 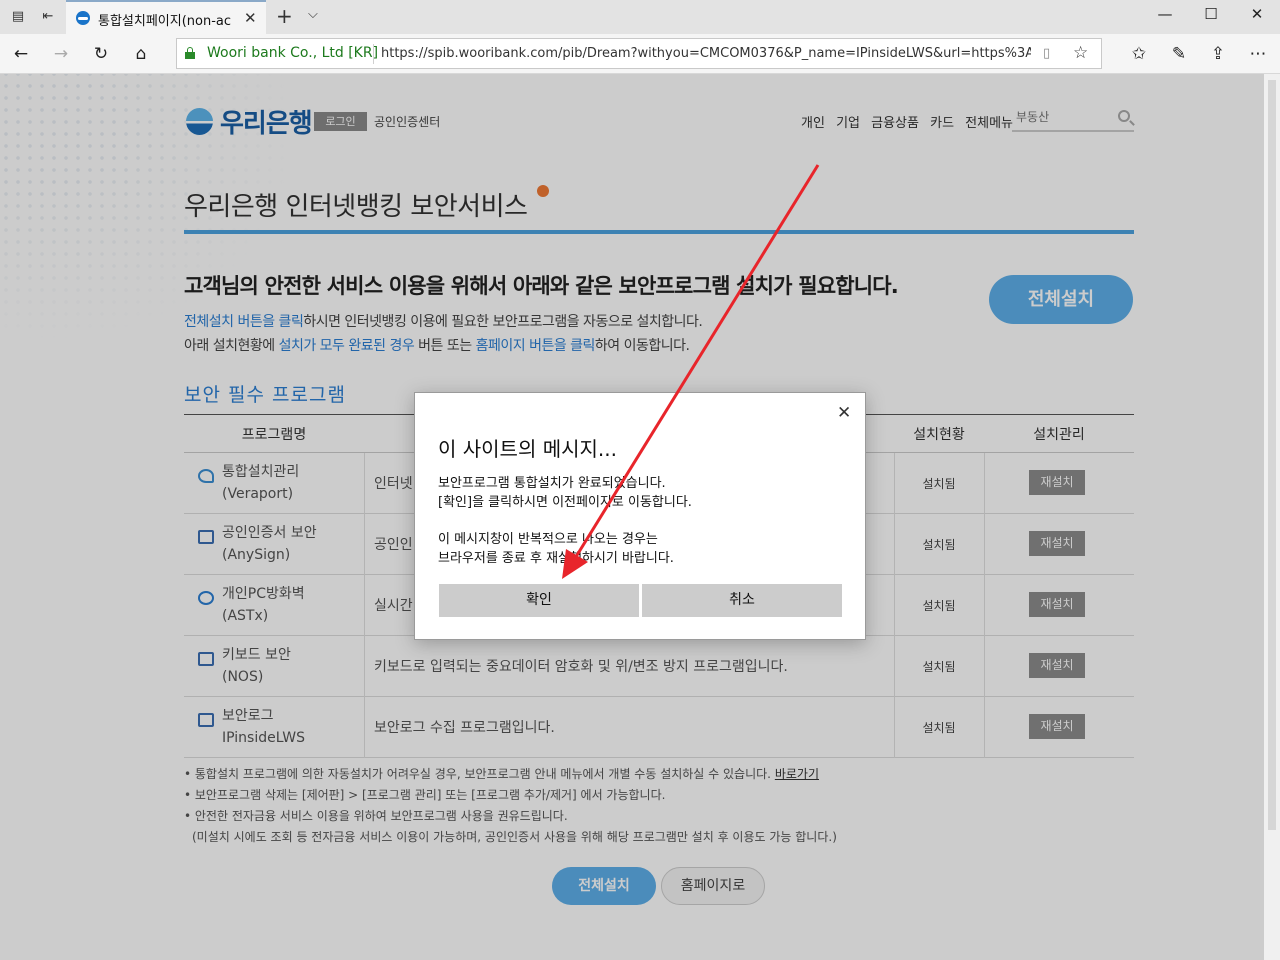 I want to click on dialog-message-line: [확인]을 클릭하시면 이전페이지로 이동합니다., so click(x=565, y=502).